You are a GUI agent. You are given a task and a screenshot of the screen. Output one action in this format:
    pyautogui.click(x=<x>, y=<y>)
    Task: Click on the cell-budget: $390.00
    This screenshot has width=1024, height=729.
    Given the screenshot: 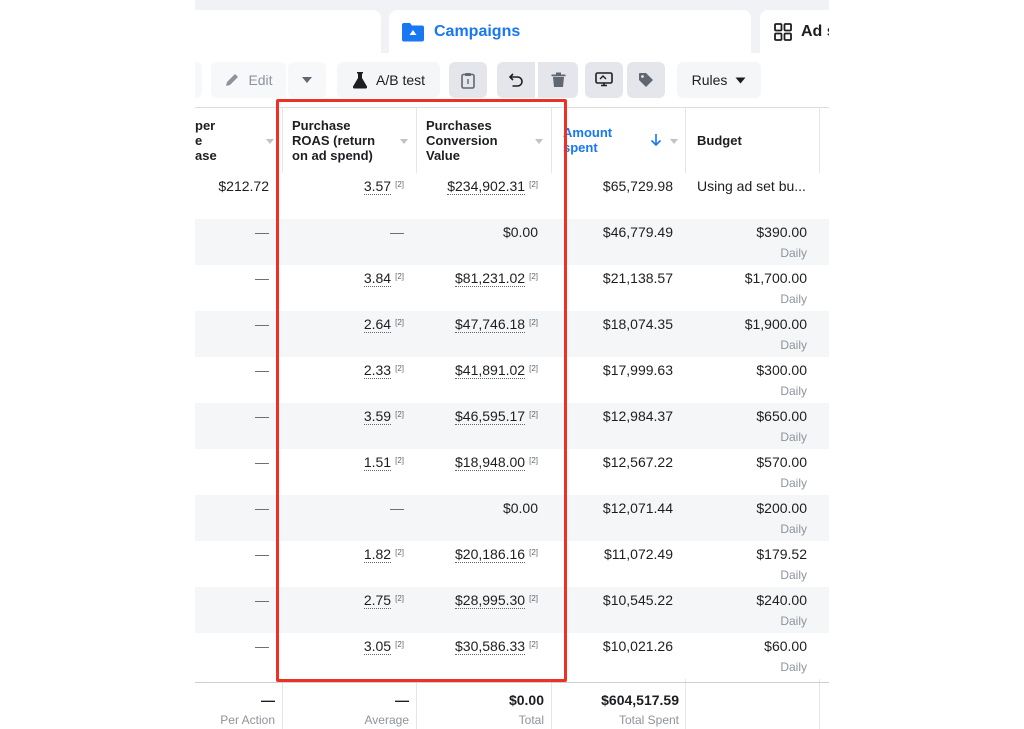 What is the action you would take?
    pyautogui.click(x=781, y=232)
    